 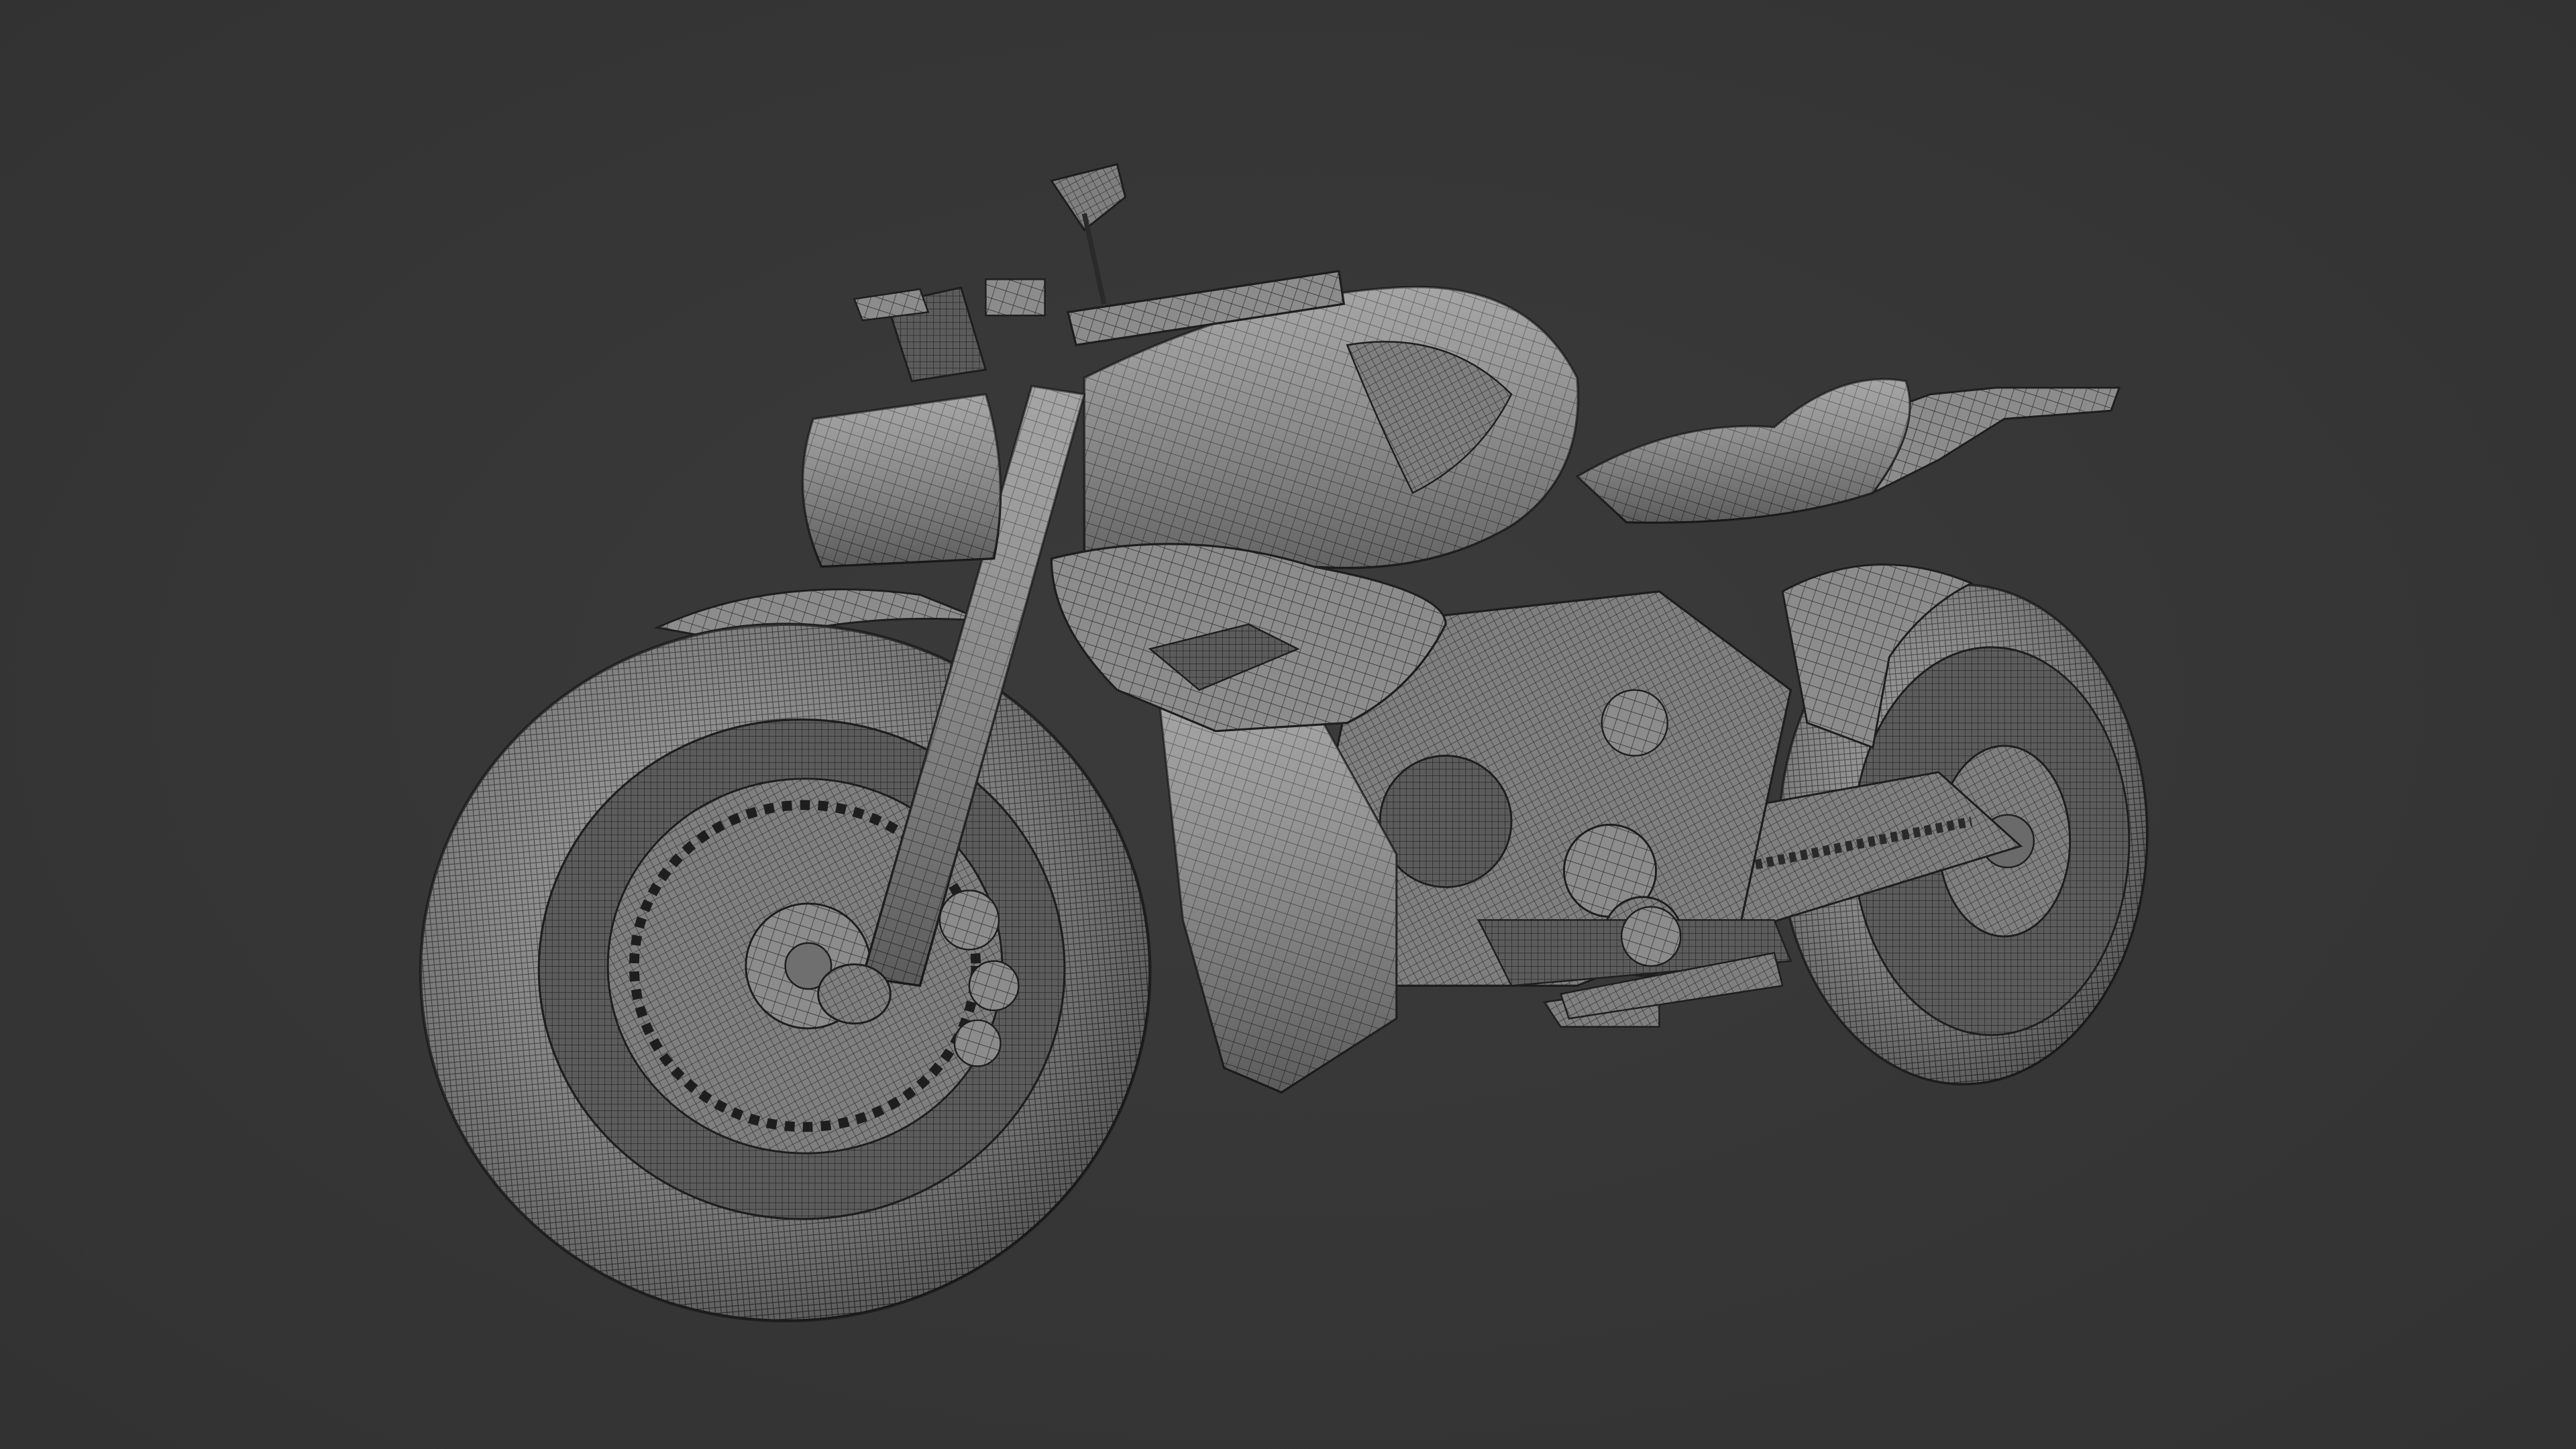 I want to click on dashboard, so click(x=920, y=334).